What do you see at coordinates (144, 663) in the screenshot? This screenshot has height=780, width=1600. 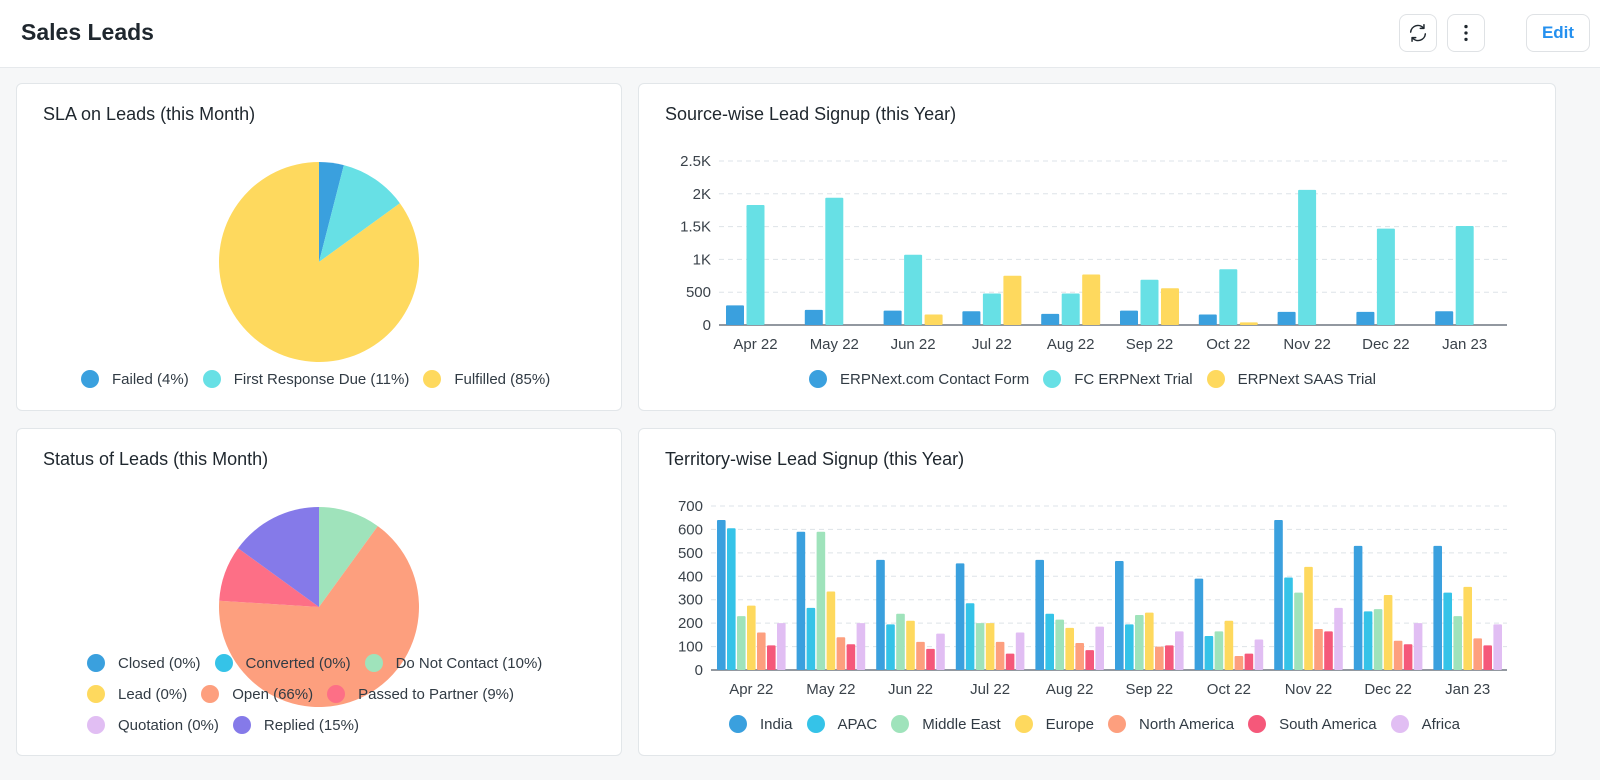 I see `legend-item-closed-0: Closed (0%)` at bounding box center [144, 663].